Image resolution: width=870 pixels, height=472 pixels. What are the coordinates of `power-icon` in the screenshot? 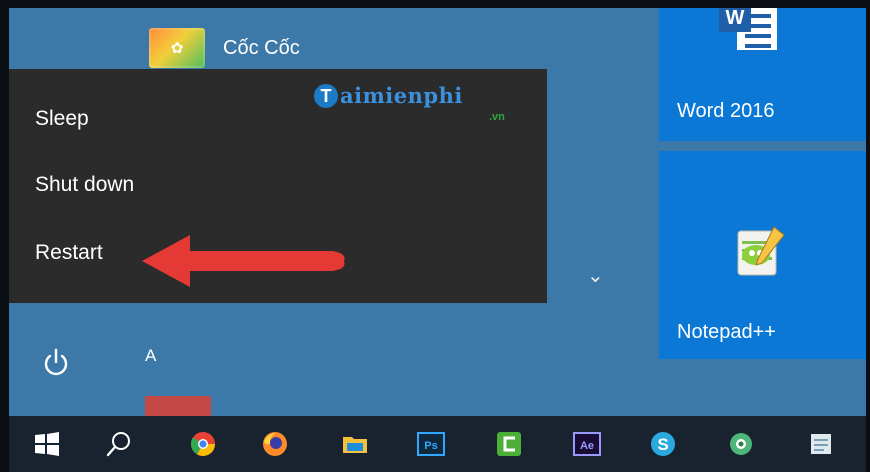 It's located at (56, 363).